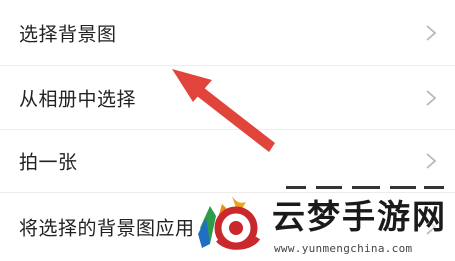  I want to click on menu-item-label: 选择背景图, so click(68, 34).